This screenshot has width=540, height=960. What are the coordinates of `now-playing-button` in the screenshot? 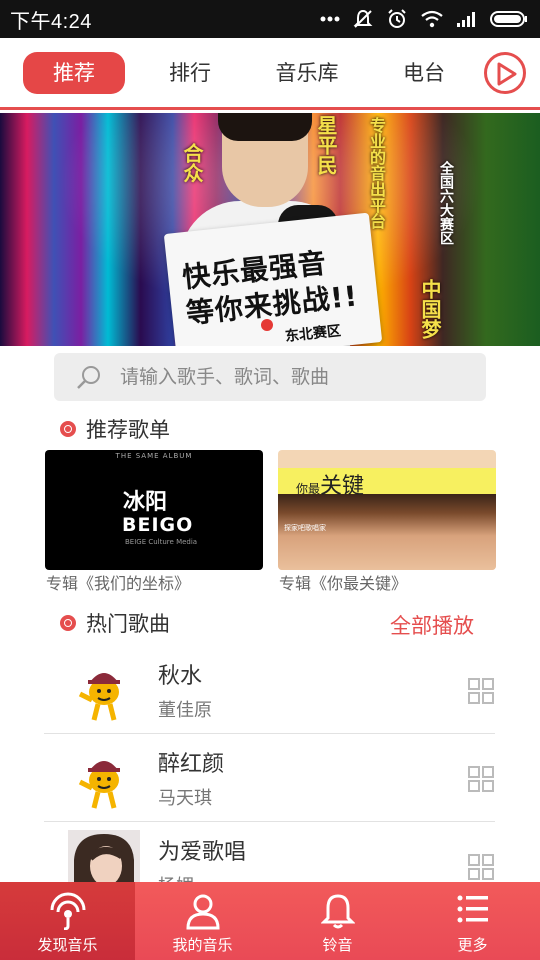 It's located at (505, 73).